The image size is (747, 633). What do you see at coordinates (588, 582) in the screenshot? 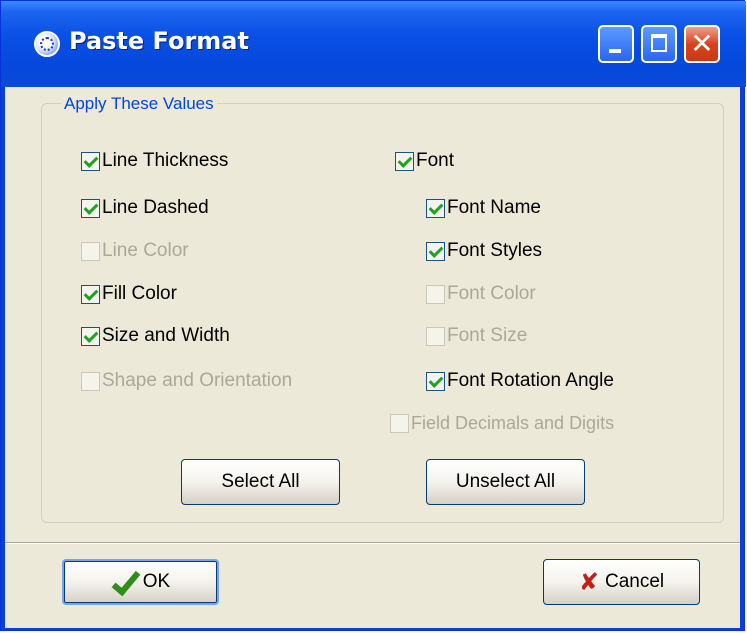
I see `x-mark-icon: ✘` at bounding box center [588, 582].